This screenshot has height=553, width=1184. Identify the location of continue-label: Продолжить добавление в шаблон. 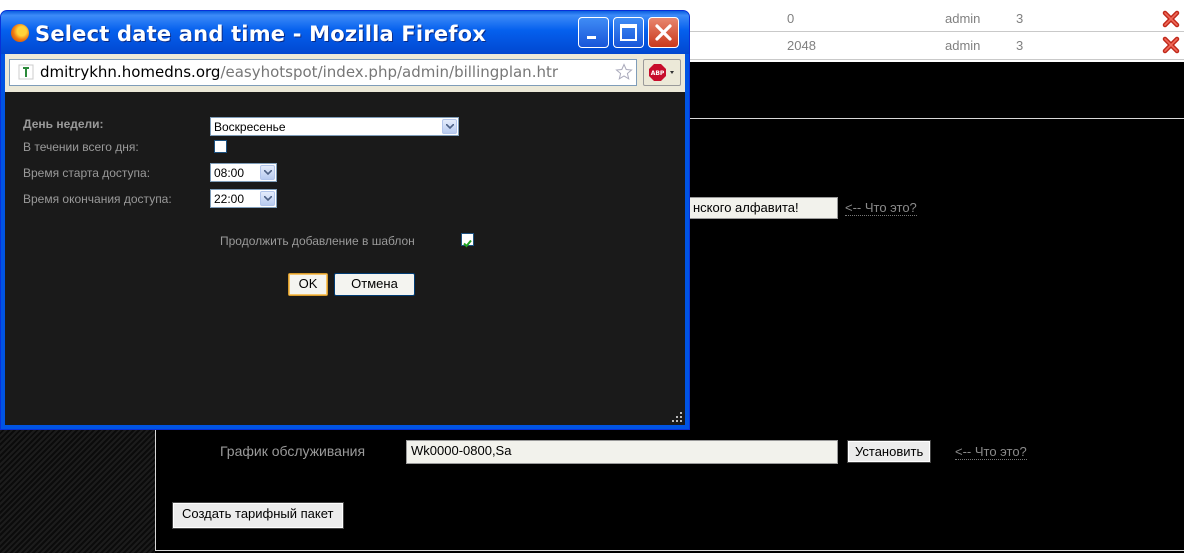
(317, 241).